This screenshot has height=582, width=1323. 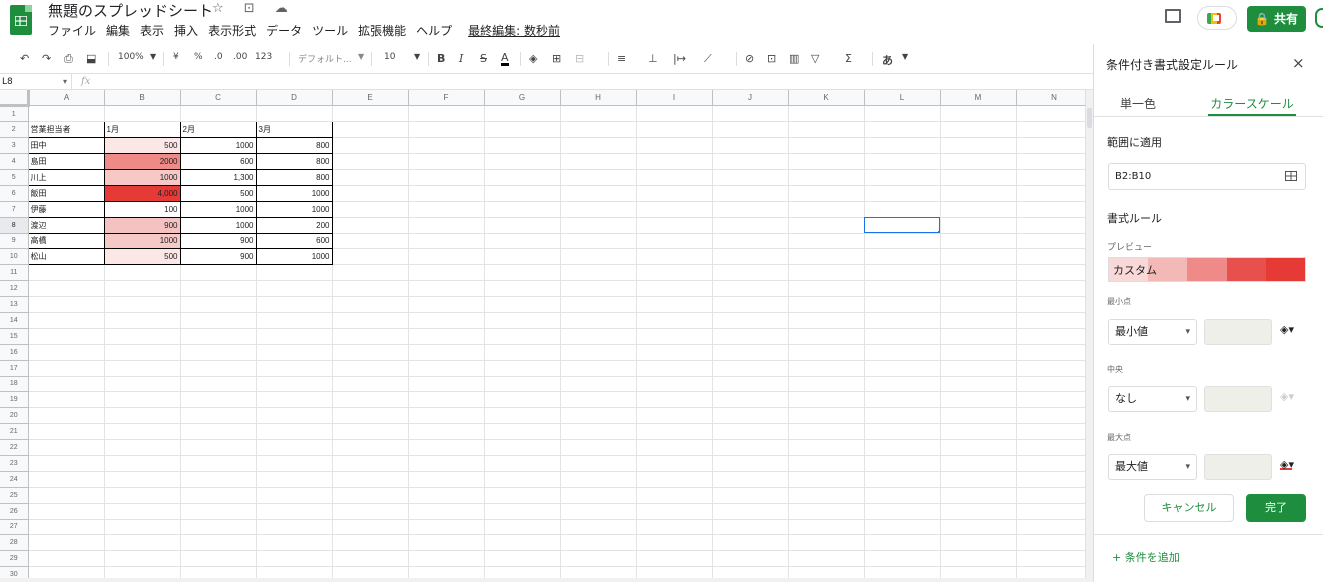 What do you see at coordinates (1319, 18) in the screenshot?
I see `avatar` at bounding box center [1319, 18].